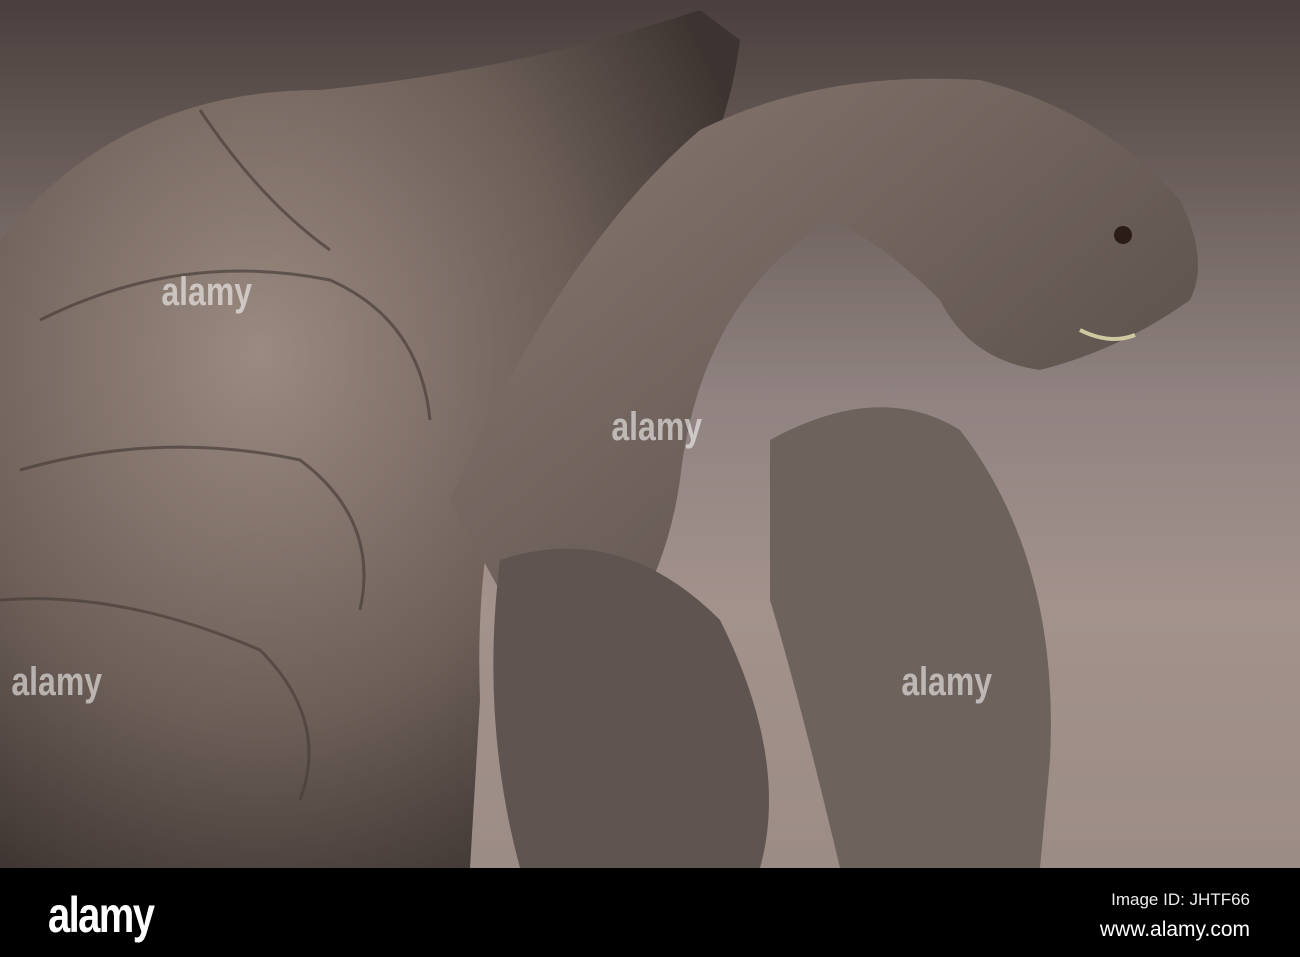  Describe the element at coordinates (910, 637) in the screenshot. I see `front-leg` at that location.